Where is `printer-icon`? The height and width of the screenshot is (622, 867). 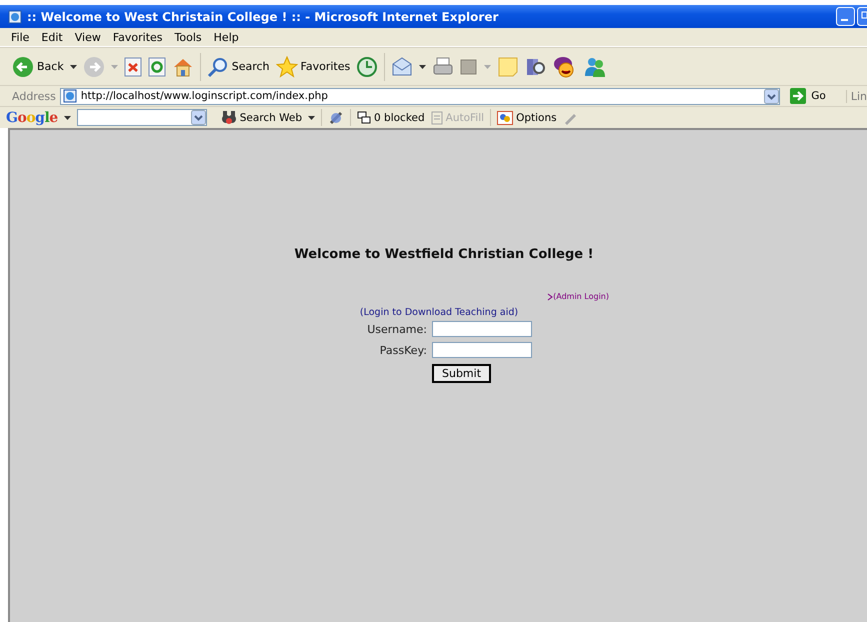
printer-icon is located at coordinates (443, 67).